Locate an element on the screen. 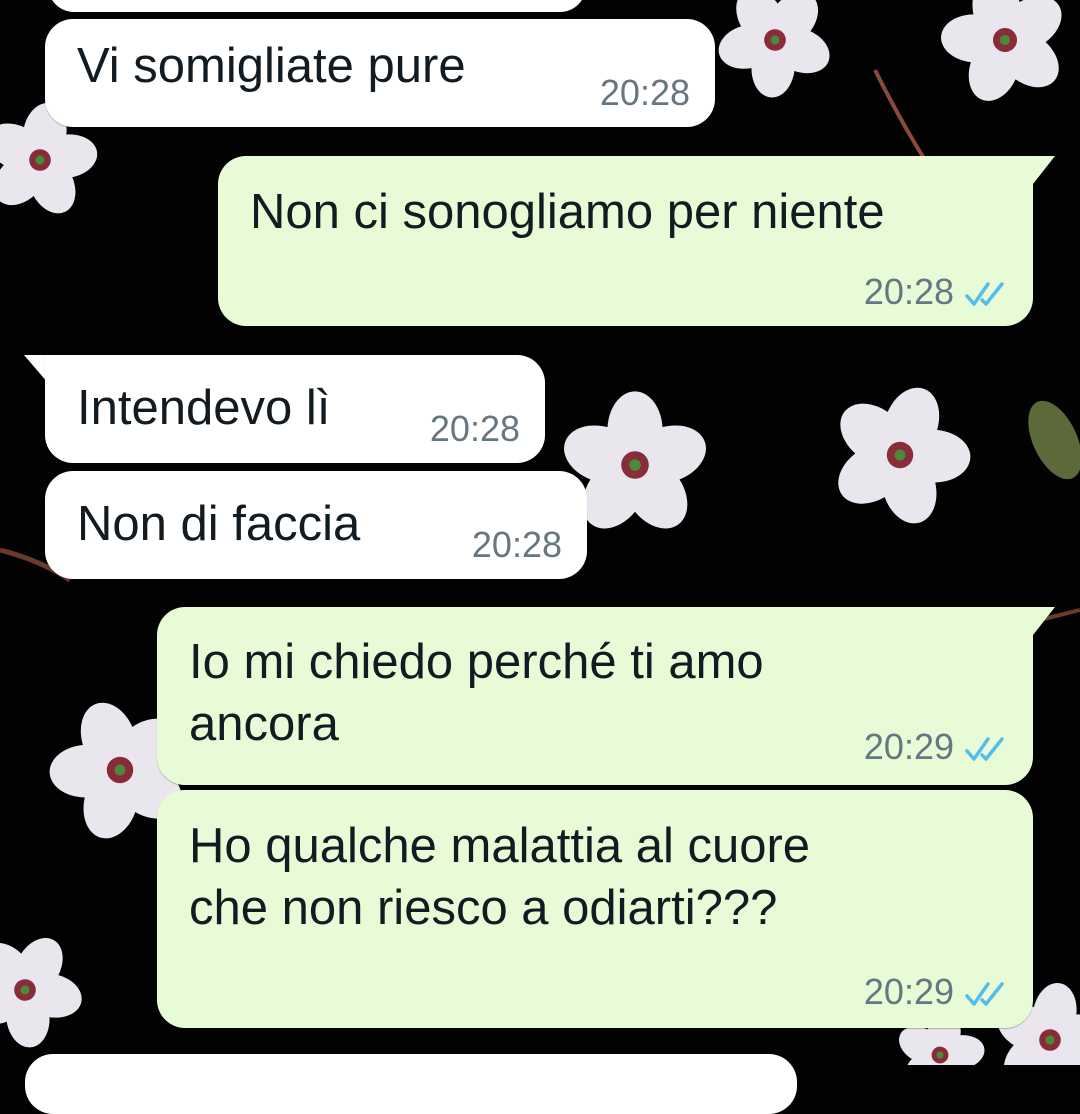 This screenshot has height=1114, width=1080. message-text: Vi somigliate pure is located at coordinates (271, 66).